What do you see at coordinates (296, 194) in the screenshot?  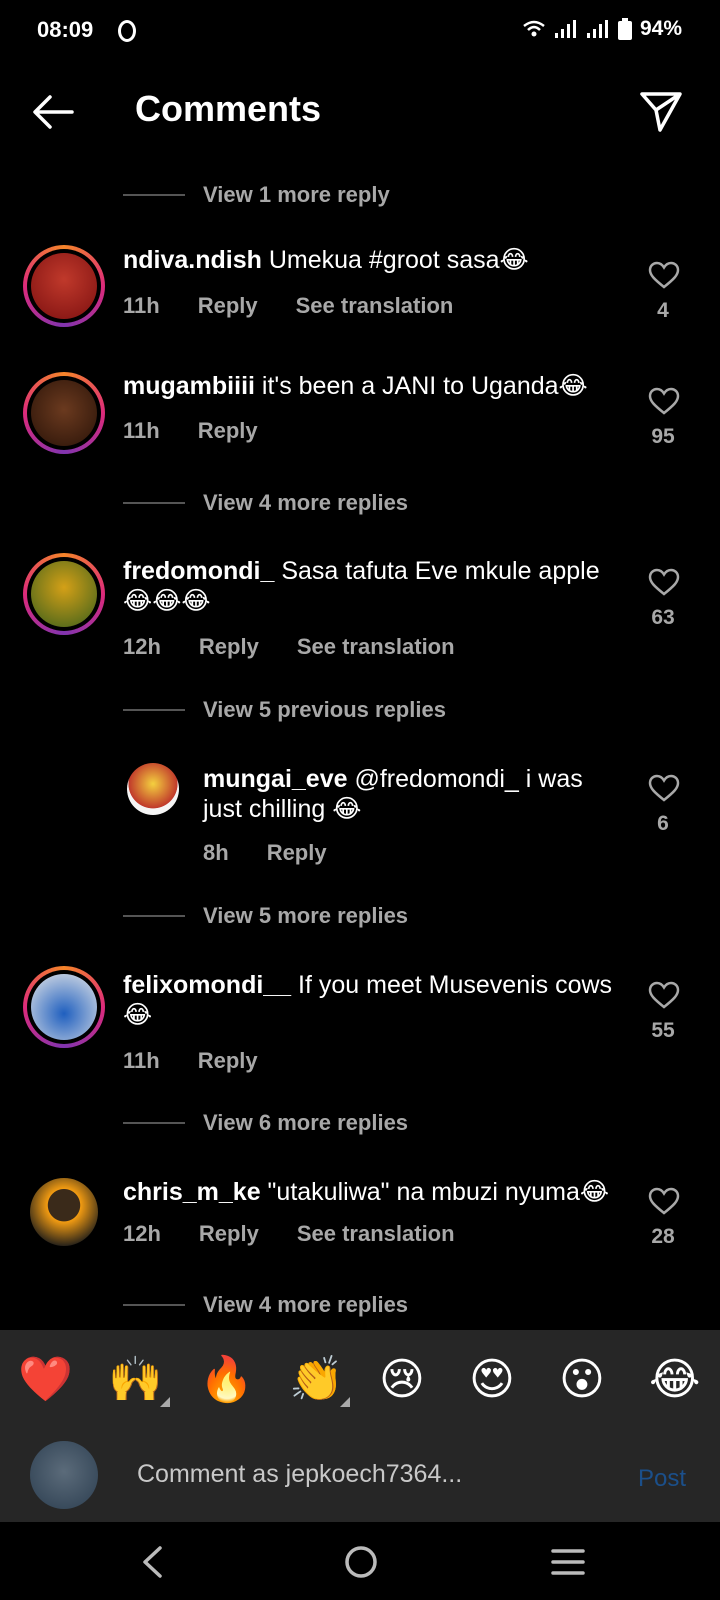 I see `view-more-label: View 1 more reply` at bounding box center [296, 194].